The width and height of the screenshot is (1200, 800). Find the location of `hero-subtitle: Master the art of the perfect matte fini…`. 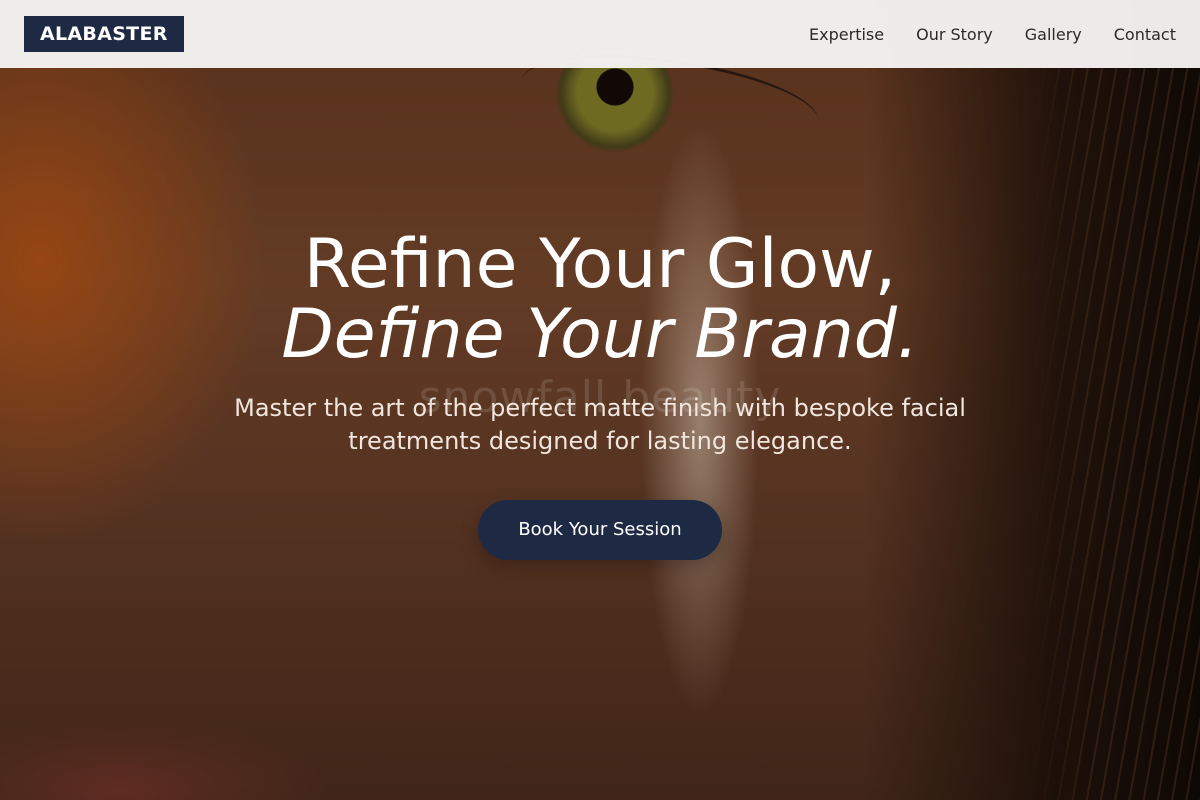

hero-subtitle: Master the art of the perfect matte fini… is located at coordinates (600, 424).